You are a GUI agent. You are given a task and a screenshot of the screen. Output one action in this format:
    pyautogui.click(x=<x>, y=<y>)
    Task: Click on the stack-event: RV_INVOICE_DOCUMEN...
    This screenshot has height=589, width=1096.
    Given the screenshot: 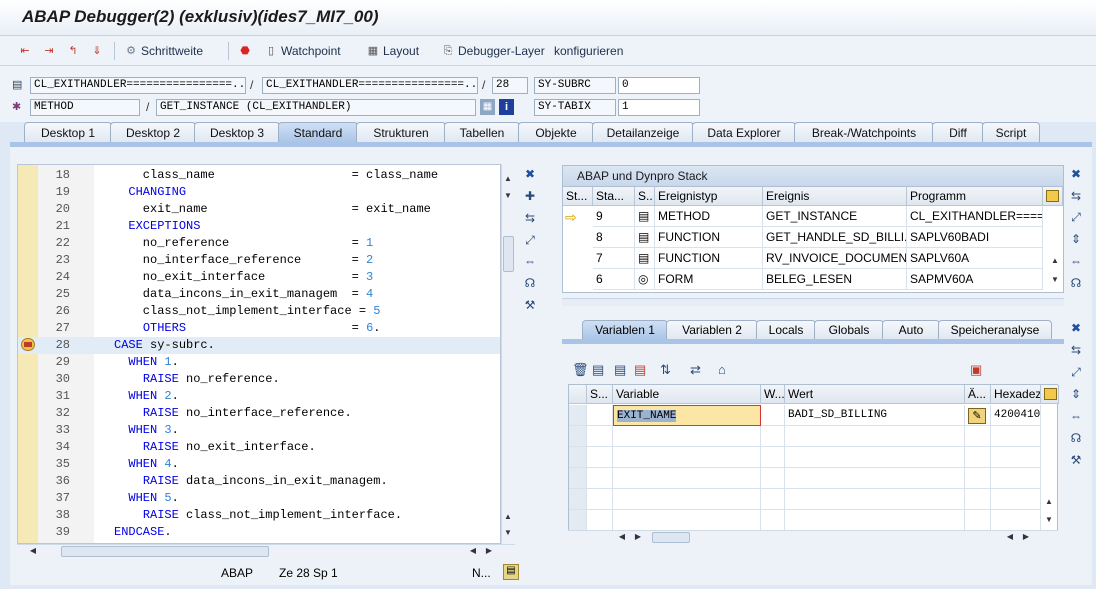 What is the action you would take?
    pyautogui.click(x=835, y=258)
    